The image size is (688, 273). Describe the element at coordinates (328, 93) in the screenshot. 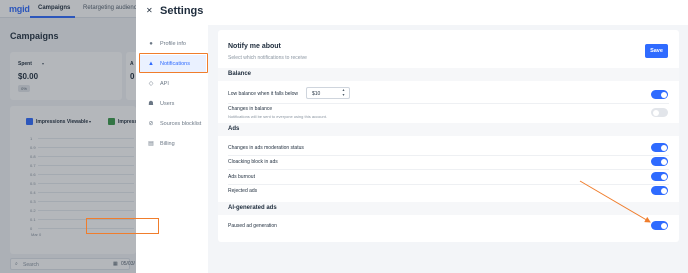

I see `balance-threshold-stepper: $10 ▲ ▼` at that location.